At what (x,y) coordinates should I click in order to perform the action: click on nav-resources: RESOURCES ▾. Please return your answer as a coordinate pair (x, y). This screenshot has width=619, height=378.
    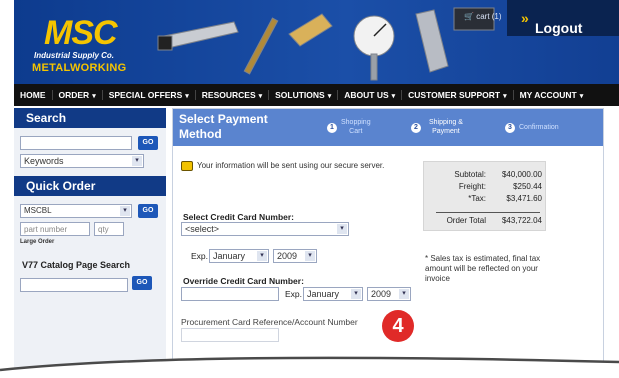
    Looking at the image, I should click on (233, 95).